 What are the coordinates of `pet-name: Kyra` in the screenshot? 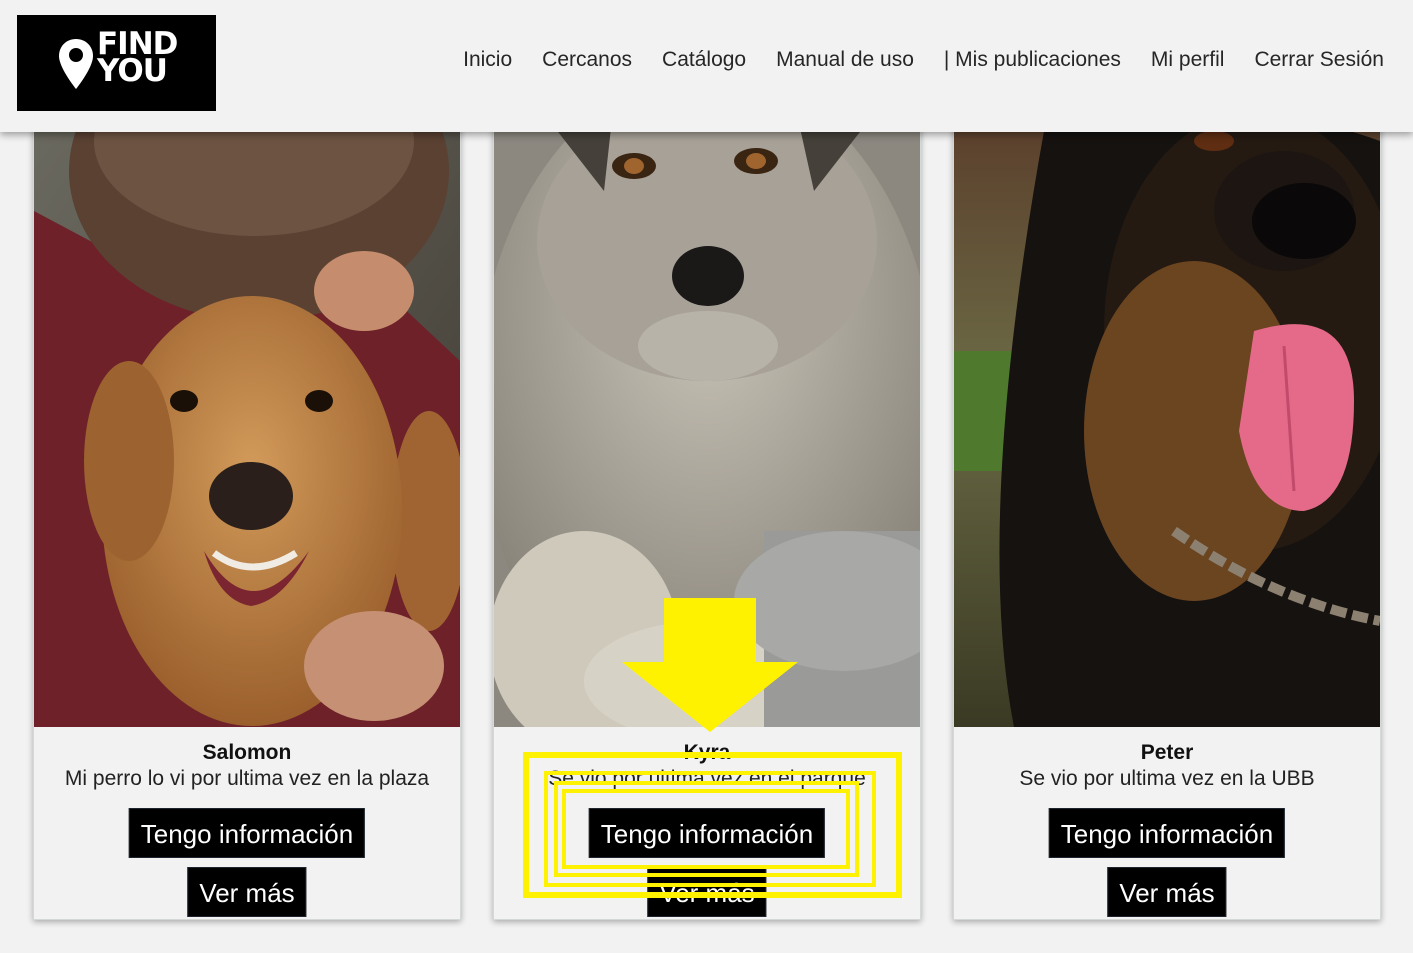 It's located at (707, 752).